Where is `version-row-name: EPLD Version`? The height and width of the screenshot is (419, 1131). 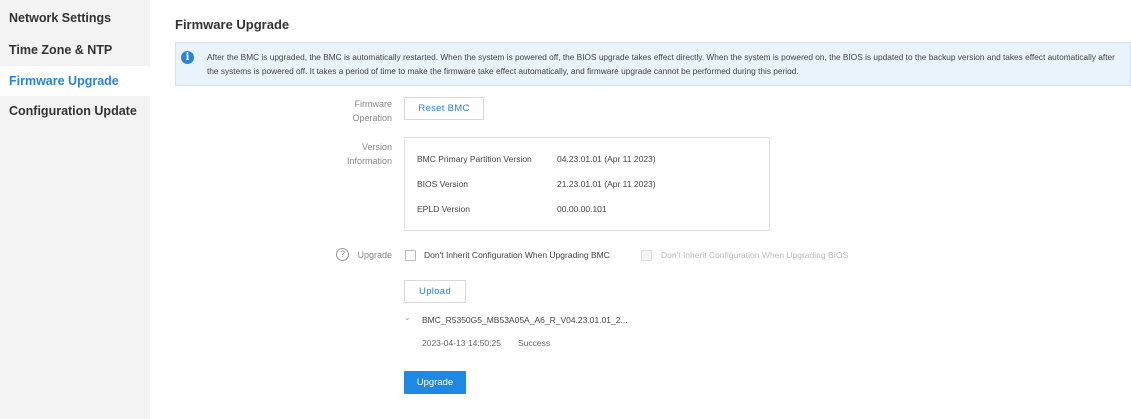
version-row-name: EPLD Version is located at coordinates (443, 209).